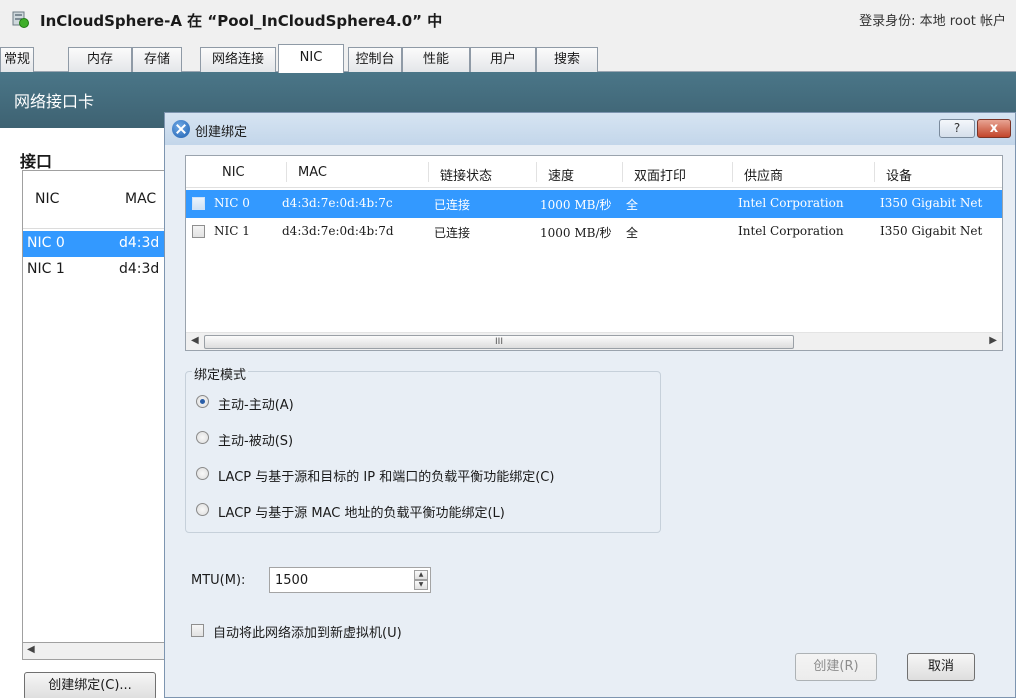 This screenshot has height=698, width=1016. I want to click on spin-down-icon: ▼, so click(421, 585).